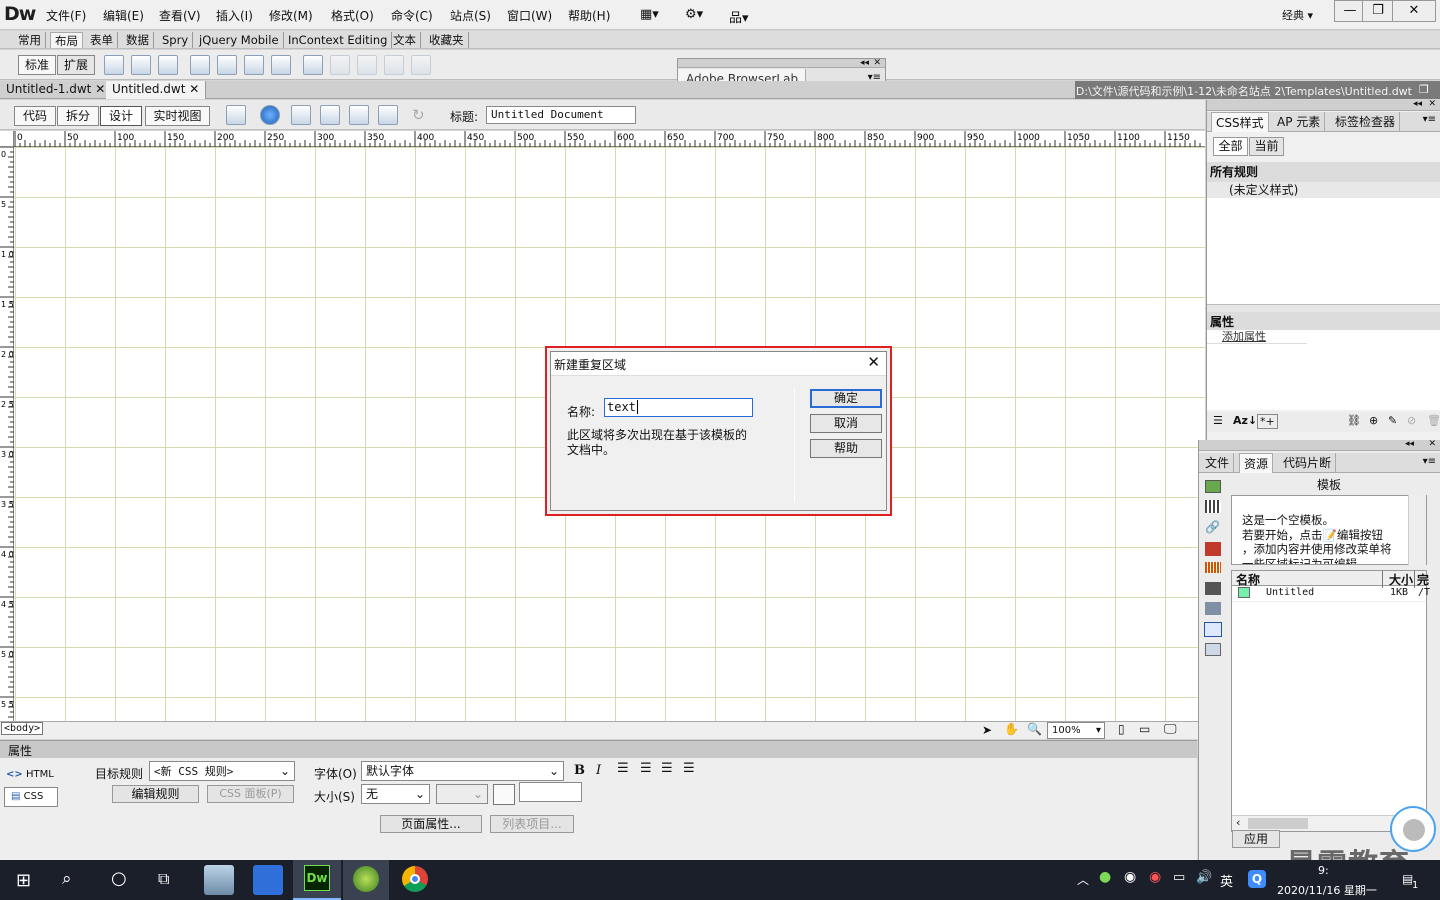  I want to click on layout-icon: ▦▾, so click(649, 14).